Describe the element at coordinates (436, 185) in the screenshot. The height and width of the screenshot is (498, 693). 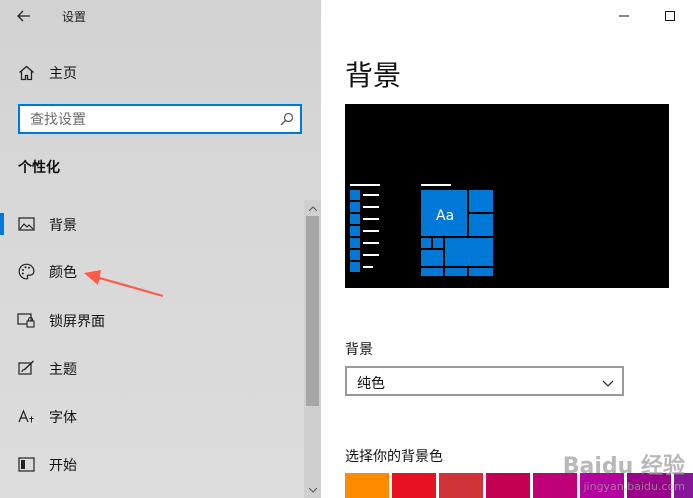
I see `preview-tiles-header` at that location.